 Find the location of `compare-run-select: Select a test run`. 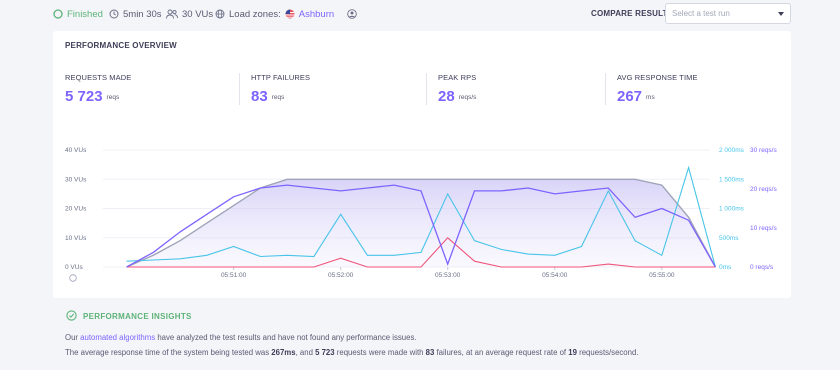

compare-run-select: Select a test run is located at coordinates (728, 13).